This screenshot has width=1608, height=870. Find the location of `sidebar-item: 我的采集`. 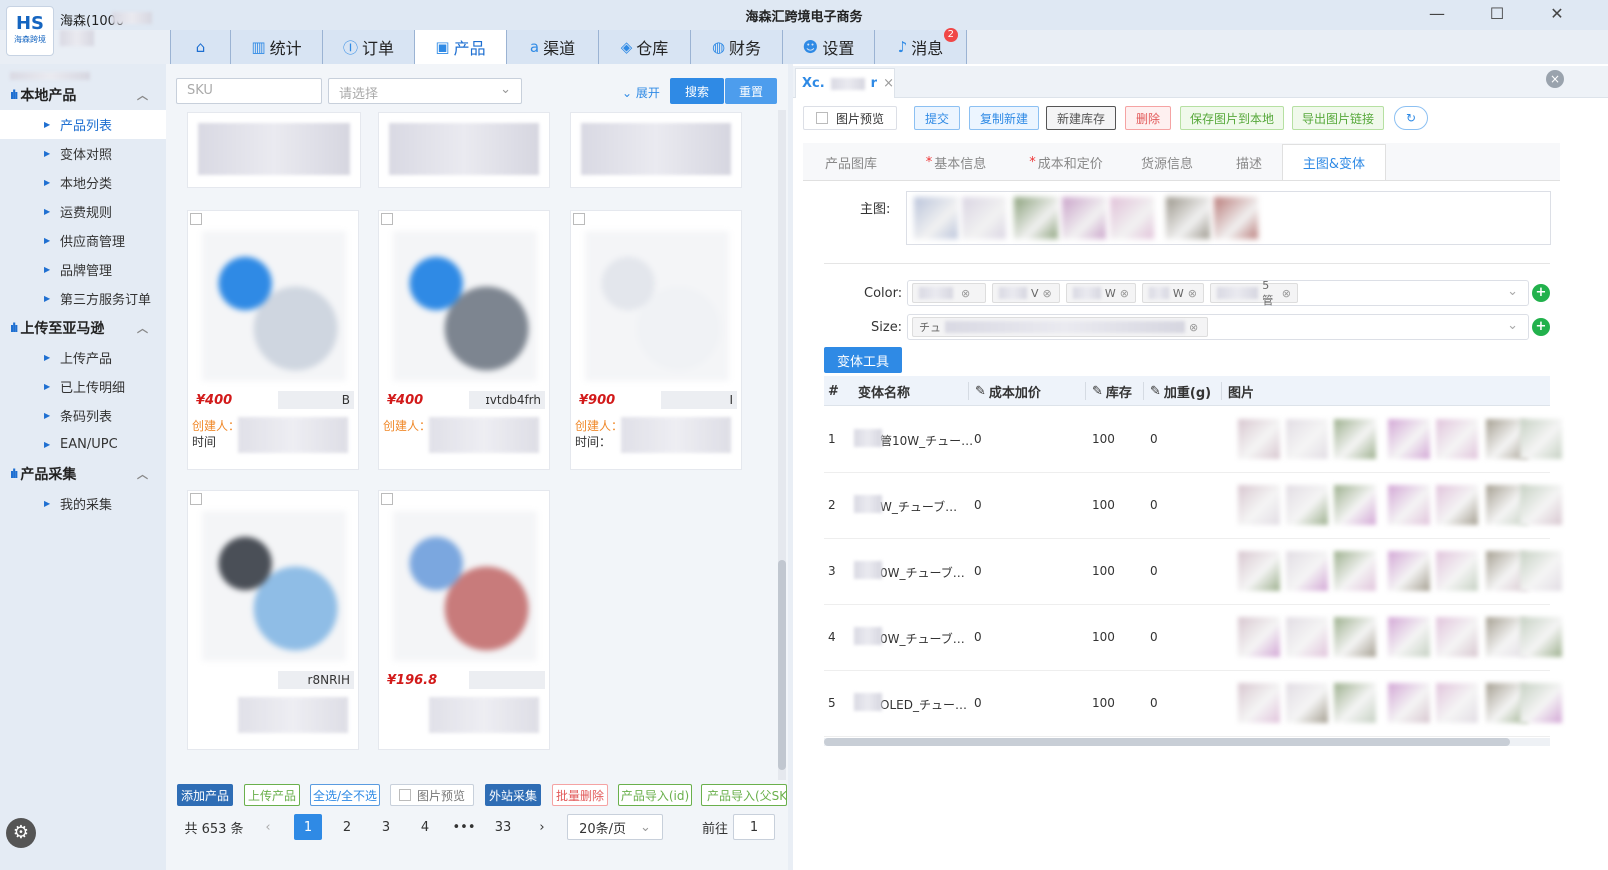

sidebar-item: 我的采集 is located at coordinates (83, 503).